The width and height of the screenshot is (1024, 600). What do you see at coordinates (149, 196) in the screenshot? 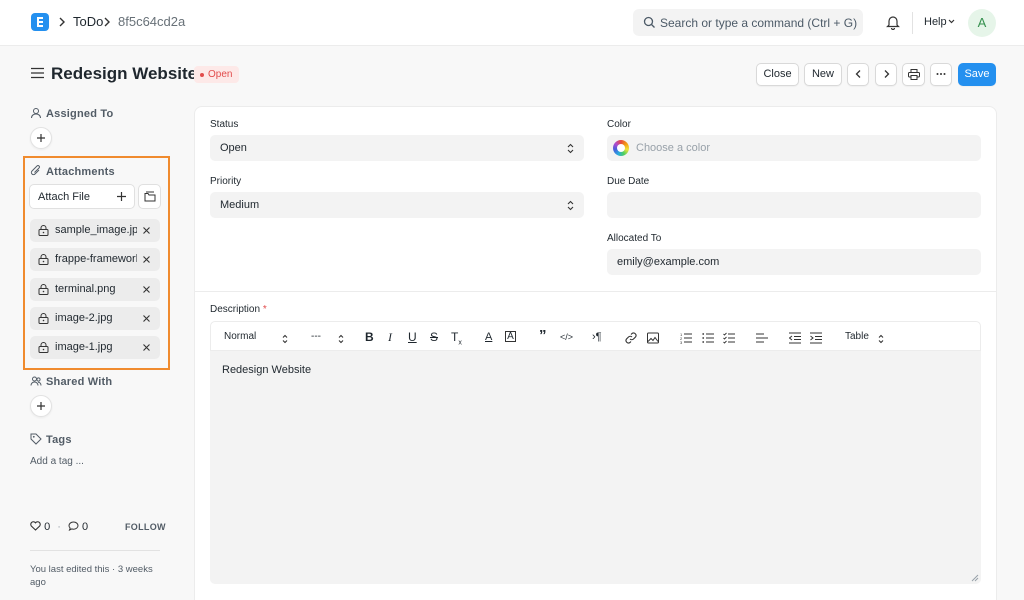
I see `file-manager-button` at bounding box center [149, 196].